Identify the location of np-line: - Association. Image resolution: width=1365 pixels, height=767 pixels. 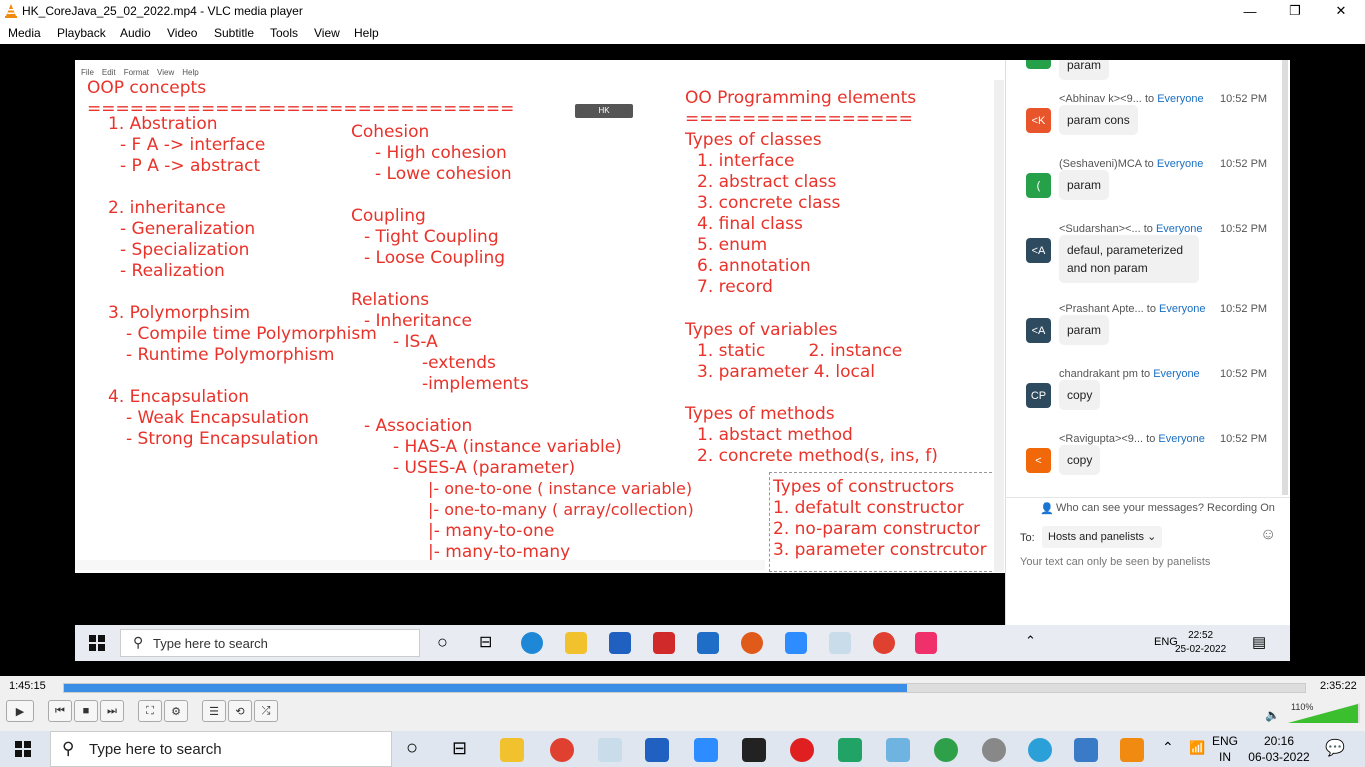
(418, 426).